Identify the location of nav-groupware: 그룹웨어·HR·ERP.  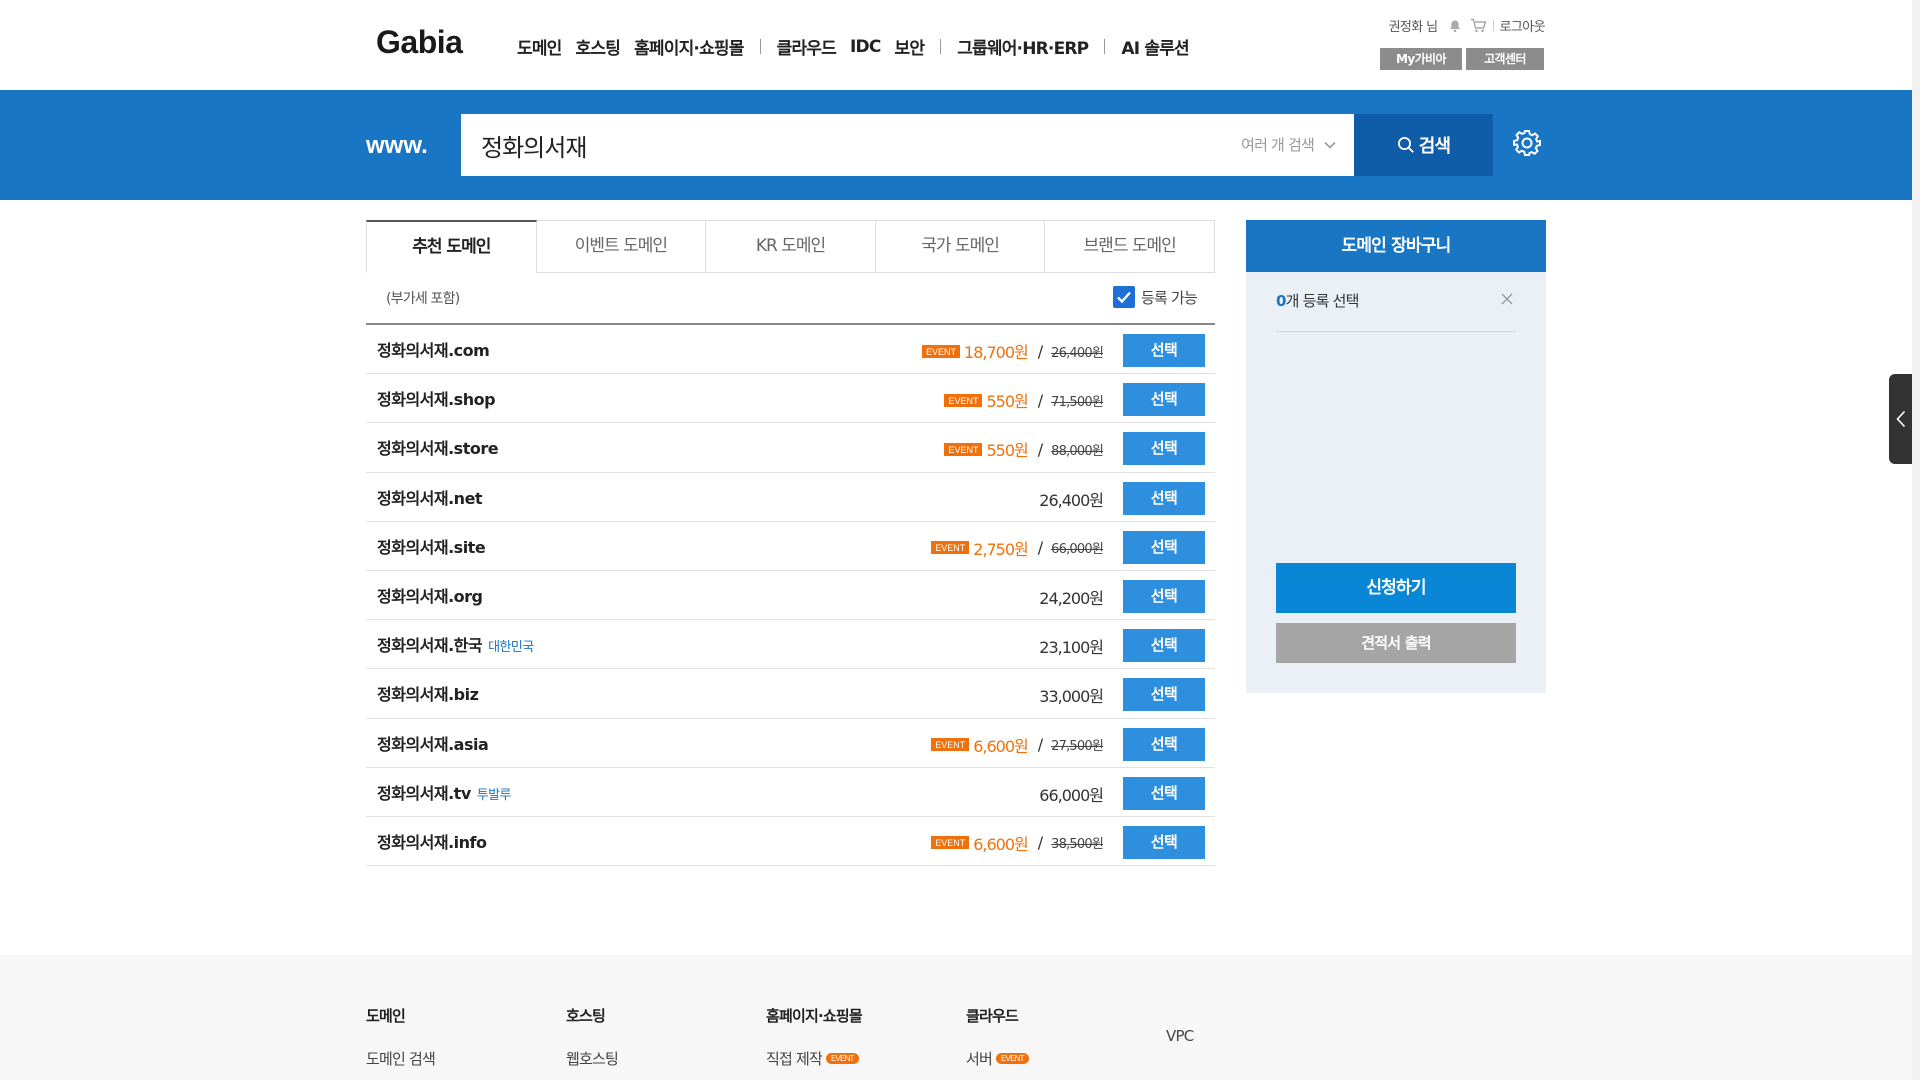
(1023, 46).